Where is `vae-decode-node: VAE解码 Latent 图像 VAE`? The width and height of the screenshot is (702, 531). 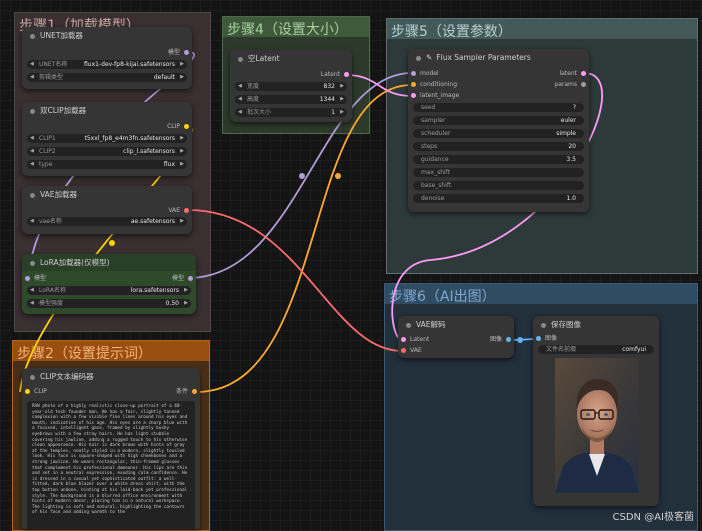
vae-decode-node: VAE解码 Latent 图像 VAE is located at coordinates (456, 337).